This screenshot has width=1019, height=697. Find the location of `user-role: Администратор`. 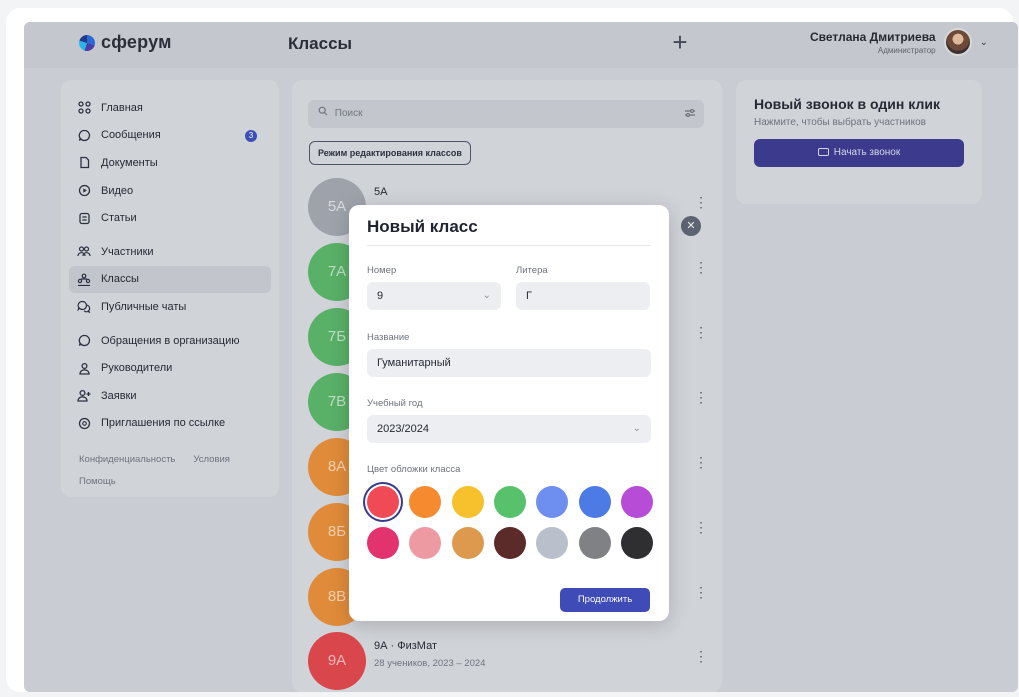

user-role: Администратор is located at coordinates (906, 50).